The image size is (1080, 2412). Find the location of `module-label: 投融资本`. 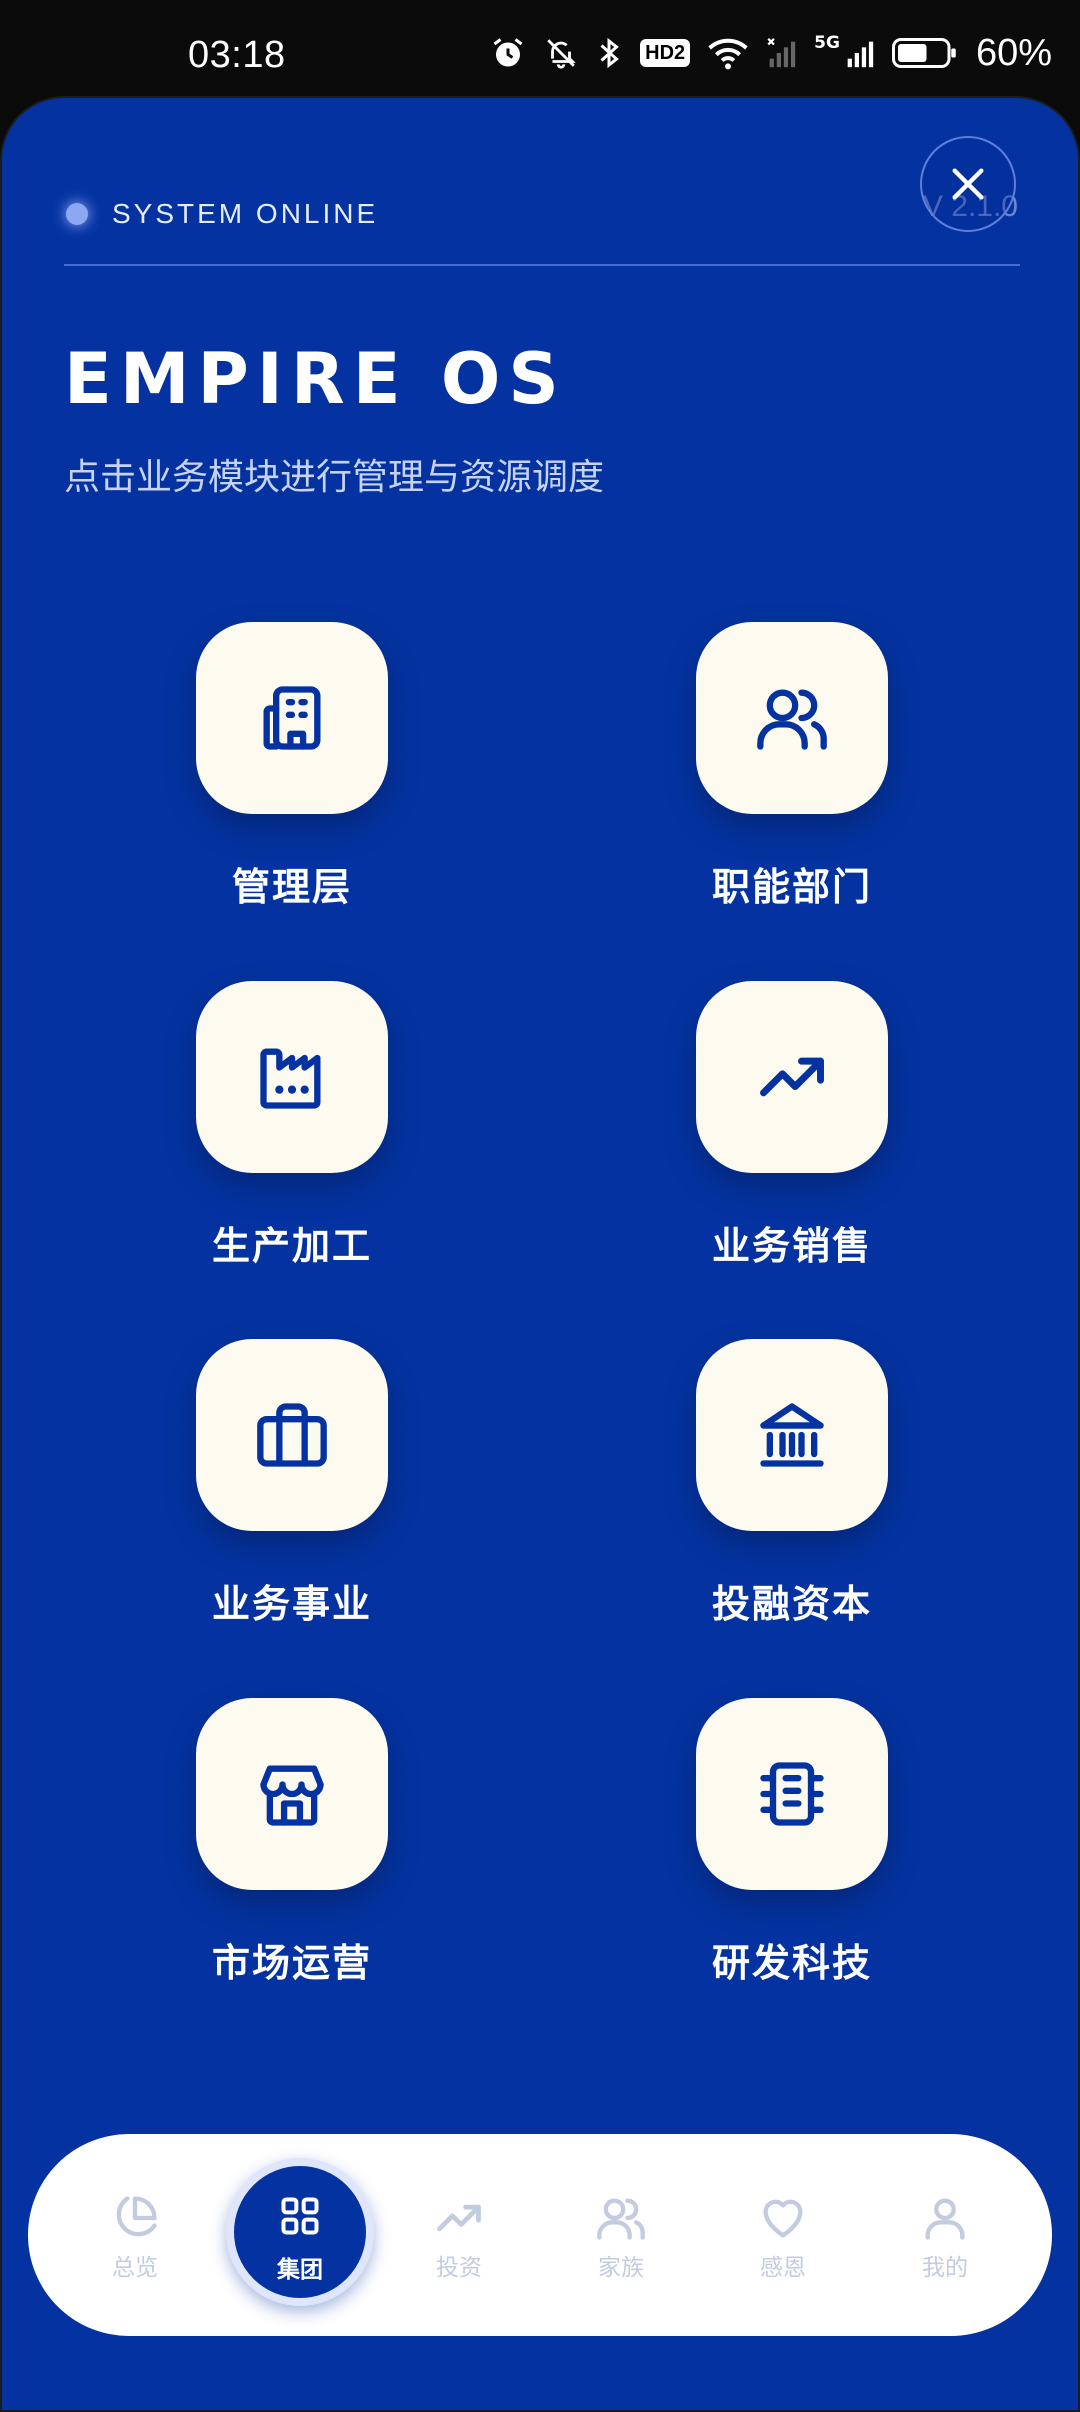

module-label: 投融资本 is located at coordinates (791, 1604).